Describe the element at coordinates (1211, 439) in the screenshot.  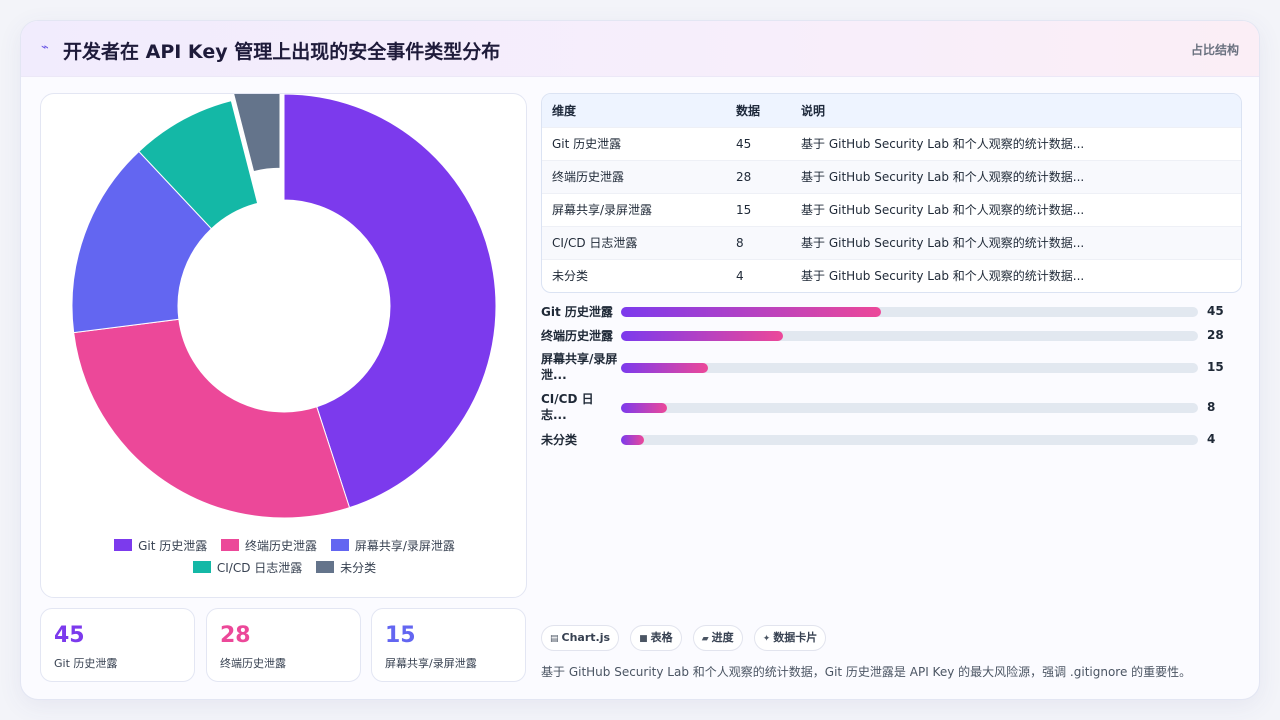
I see `progress-value: 4` at that location.